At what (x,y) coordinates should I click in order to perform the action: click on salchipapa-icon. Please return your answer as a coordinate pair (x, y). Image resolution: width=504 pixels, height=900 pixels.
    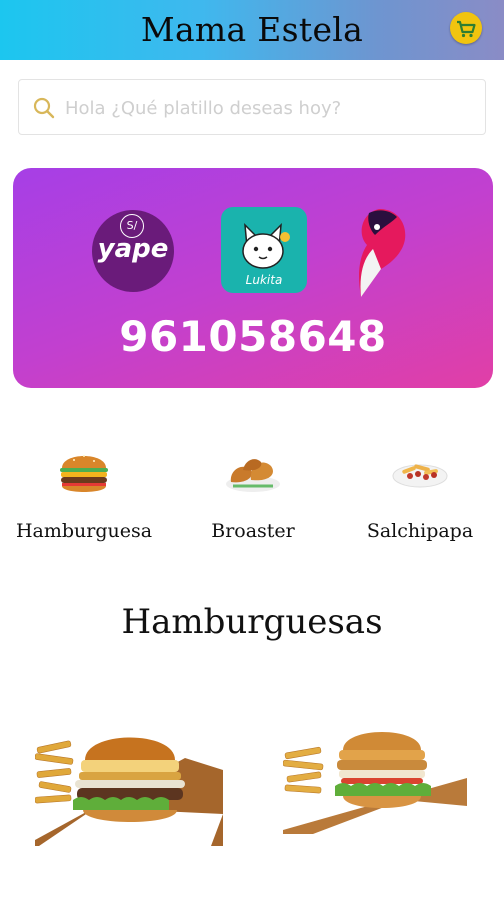
    Looking at the image, I should click on (420, 476).